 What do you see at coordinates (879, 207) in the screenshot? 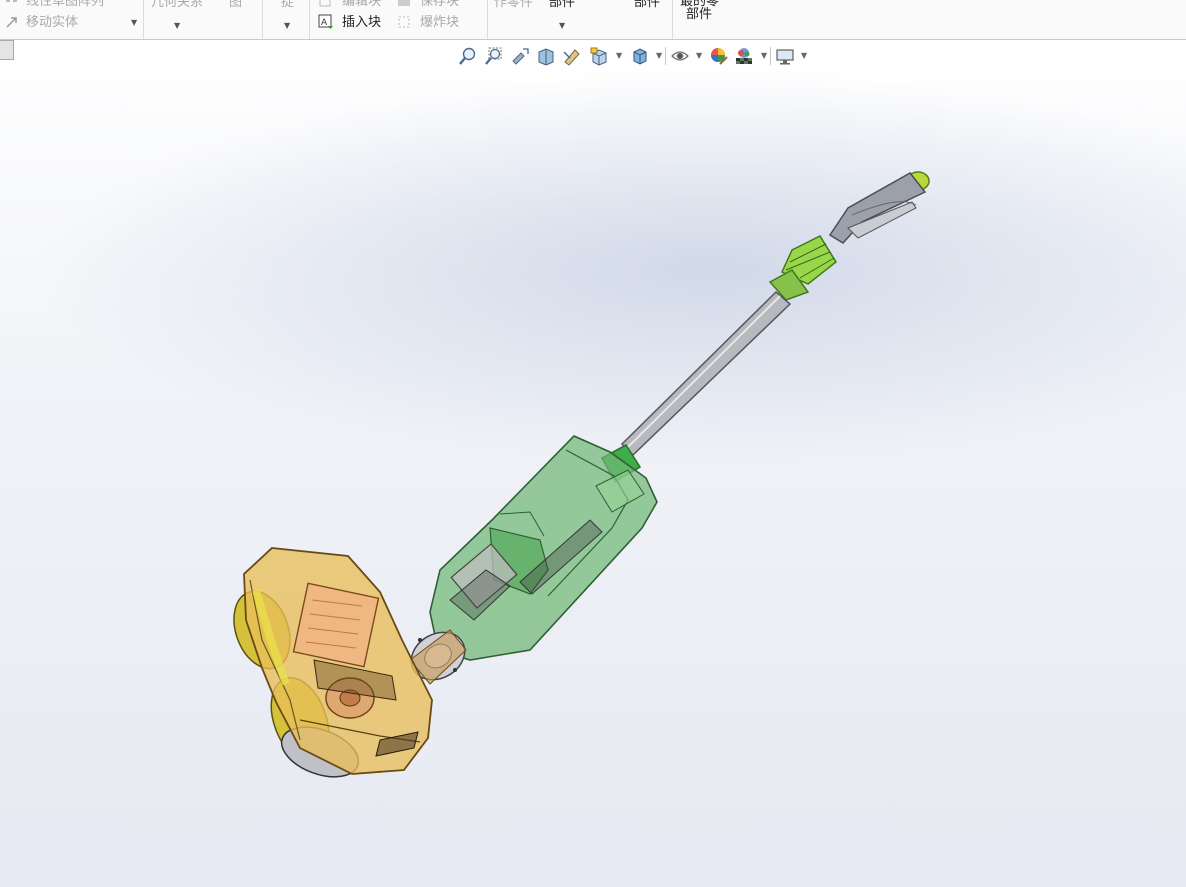
I see `handle-grip` at bounding box center [879, 207].